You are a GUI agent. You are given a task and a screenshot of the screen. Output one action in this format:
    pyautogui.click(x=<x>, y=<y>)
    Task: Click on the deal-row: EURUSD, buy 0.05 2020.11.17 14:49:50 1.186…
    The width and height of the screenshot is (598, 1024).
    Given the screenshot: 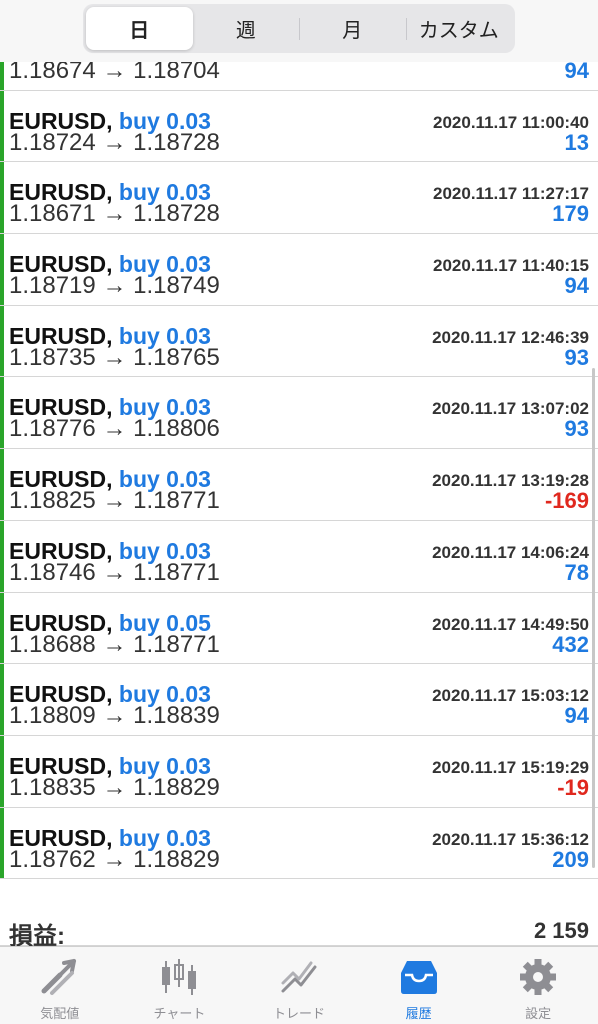 What is the action you would take?
    pyautogui.click(x=299, y=628)
    